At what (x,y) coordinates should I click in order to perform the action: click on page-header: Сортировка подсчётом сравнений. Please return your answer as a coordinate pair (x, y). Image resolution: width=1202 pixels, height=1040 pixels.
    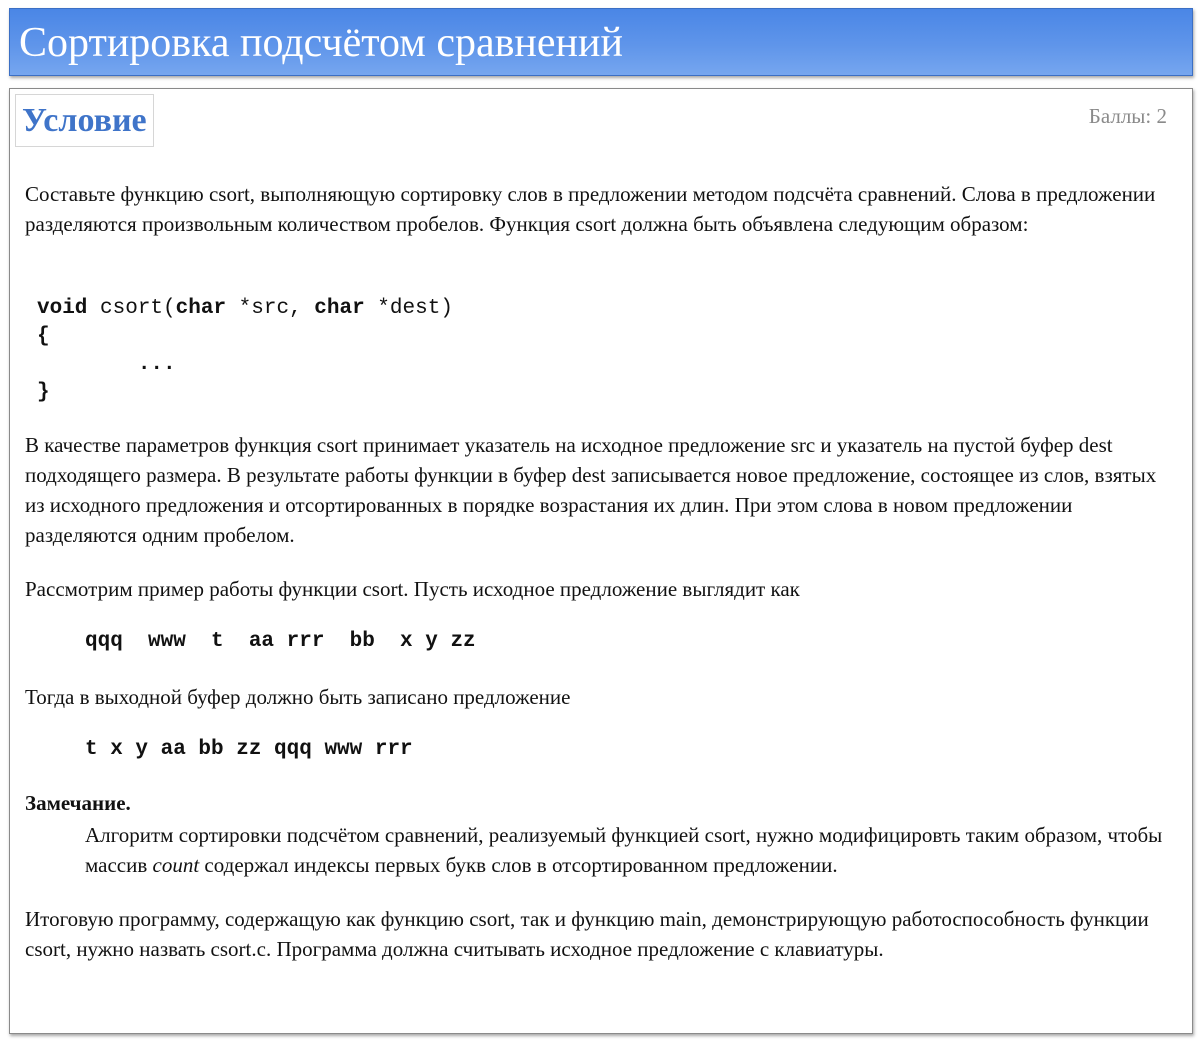
    Looking at the image, I should click on (601, 42).